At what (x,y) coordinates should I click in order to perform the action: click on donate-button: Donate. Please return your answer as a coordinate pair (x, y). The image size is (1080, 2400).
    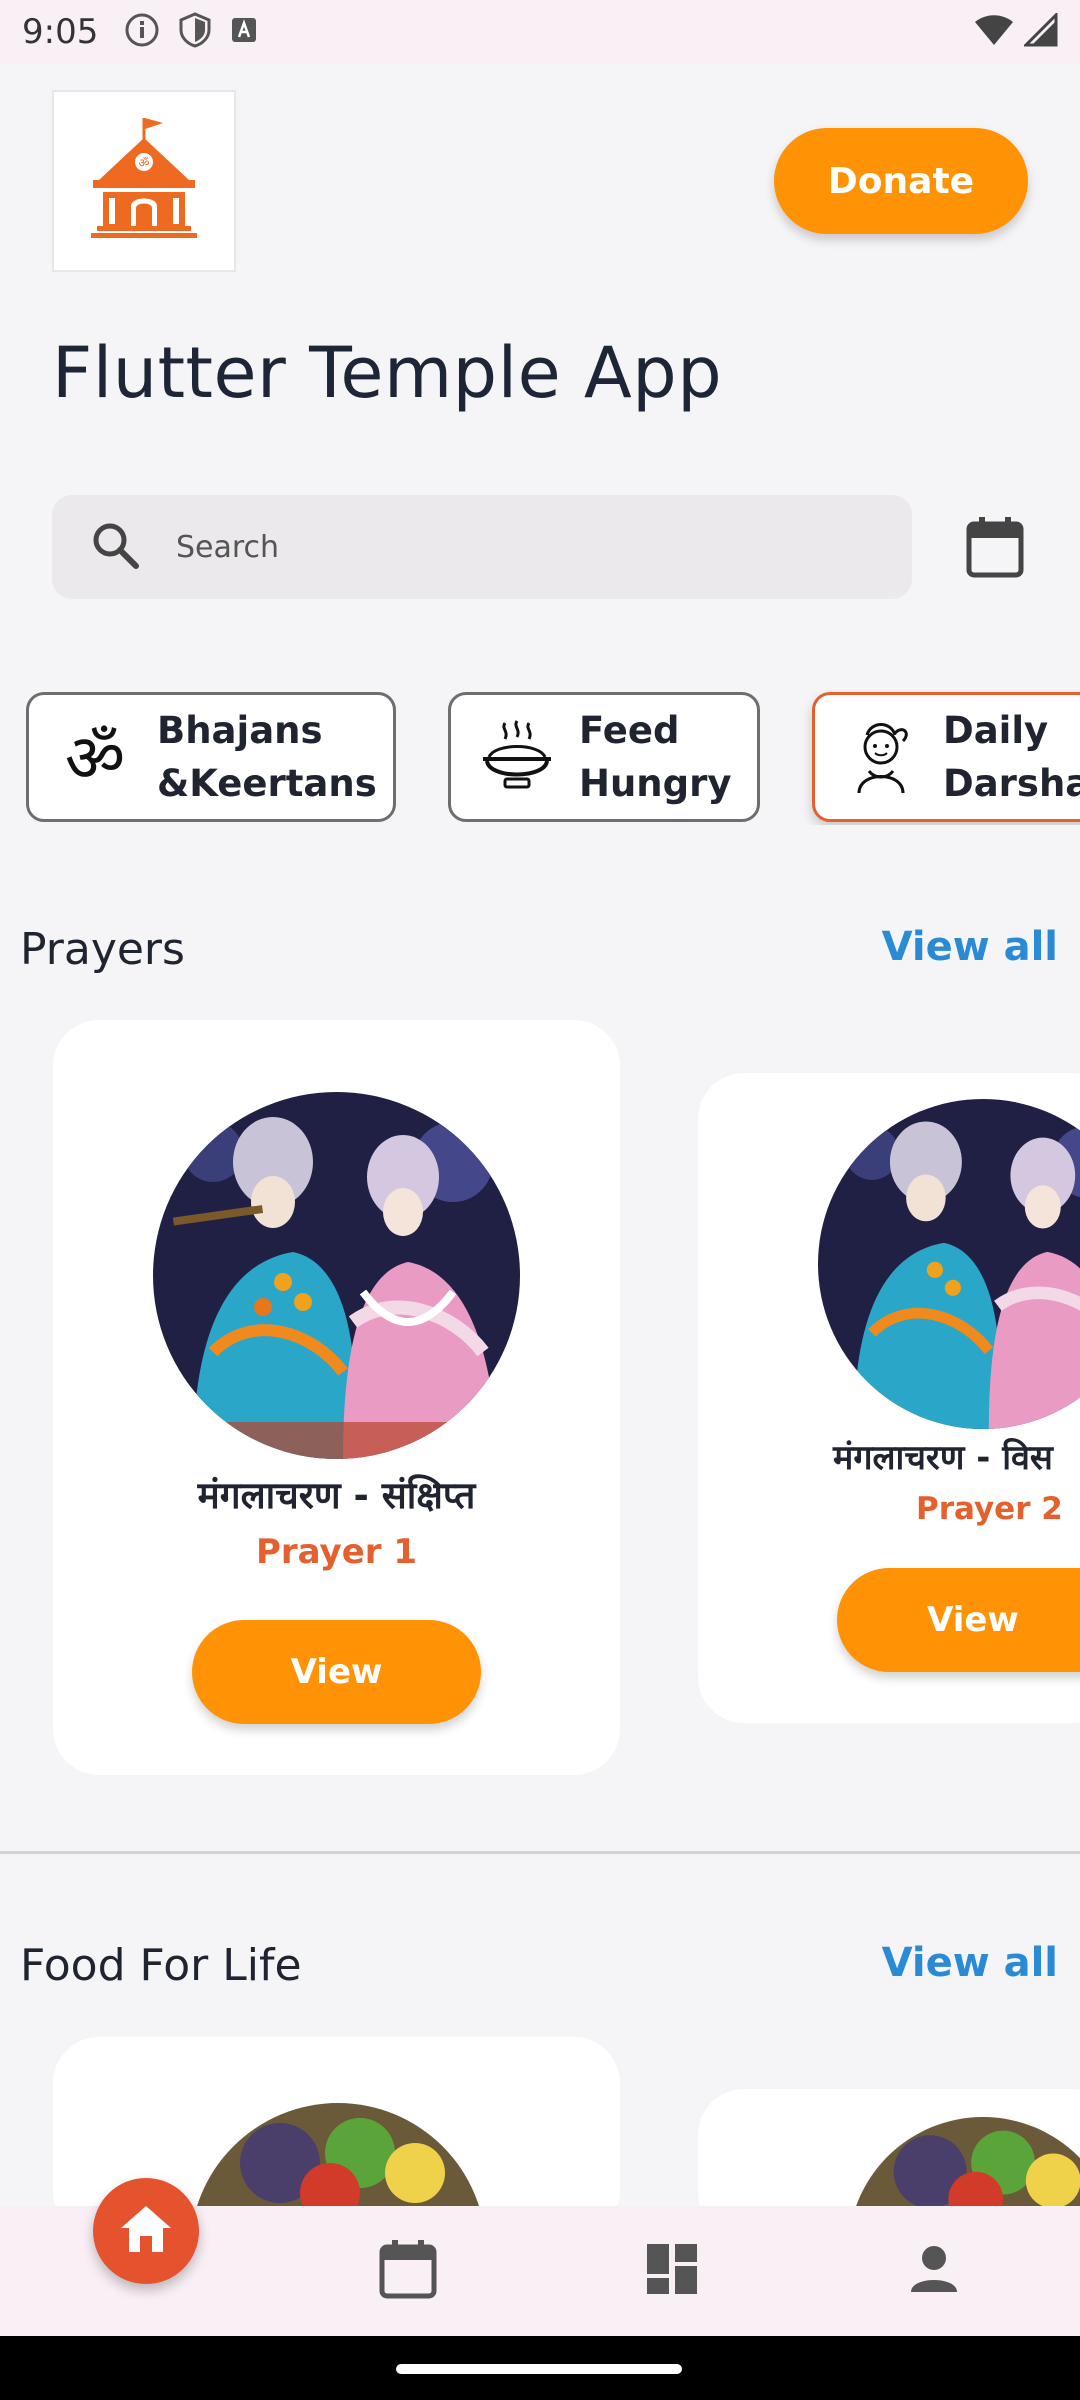
    Looking at the image, I should click on (901, 181).